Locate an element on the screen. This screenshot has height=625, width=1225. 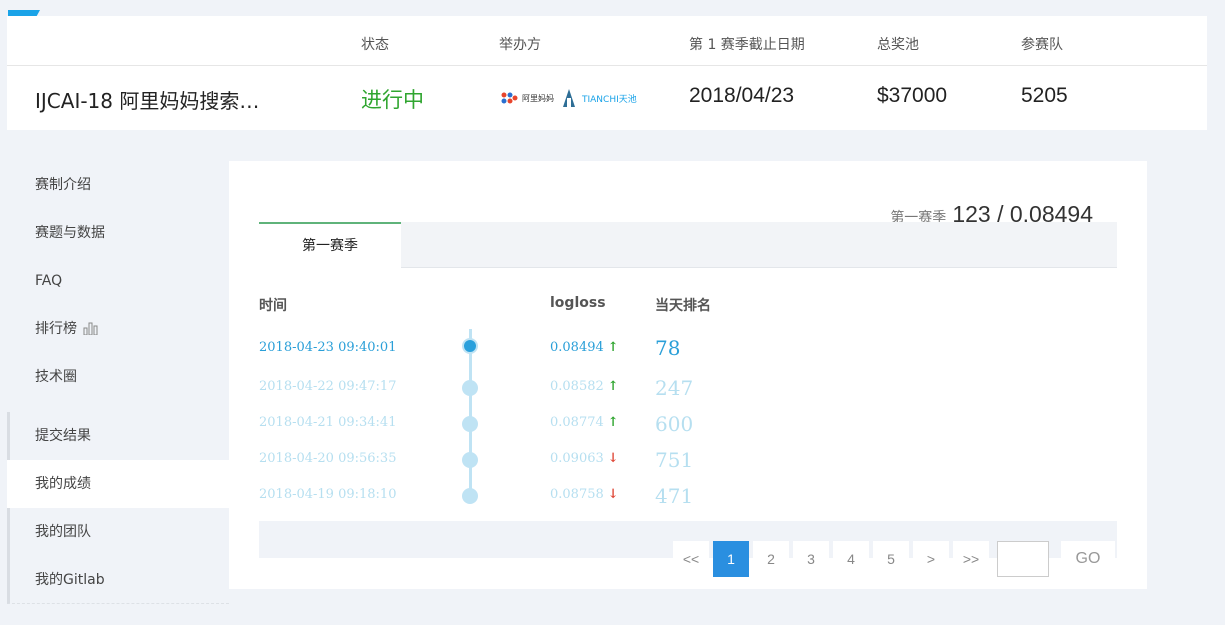
row-rank: 751 is located at coordinates (674, 460).